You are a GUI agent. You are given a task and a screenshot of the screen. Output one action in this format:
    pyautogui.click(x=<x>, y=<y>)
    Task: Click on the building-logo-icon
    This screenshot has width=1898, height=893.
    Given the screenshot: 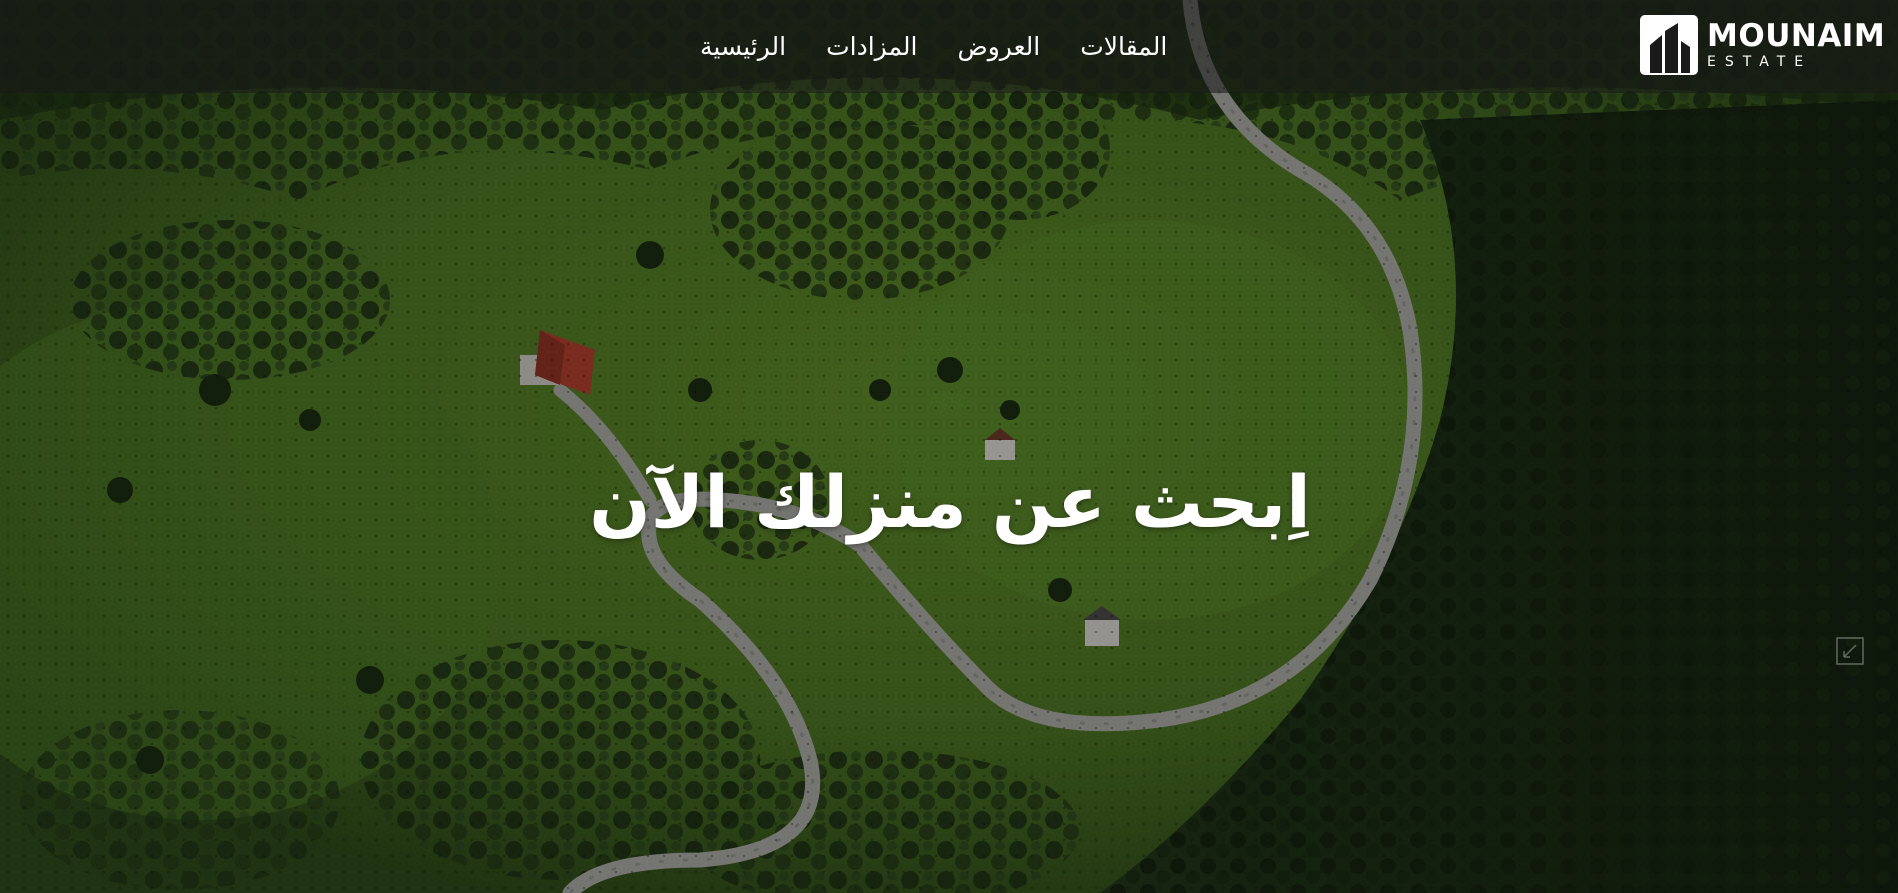 What is the action you would take?
    pyautogui.click(x=1669, y=45)
    